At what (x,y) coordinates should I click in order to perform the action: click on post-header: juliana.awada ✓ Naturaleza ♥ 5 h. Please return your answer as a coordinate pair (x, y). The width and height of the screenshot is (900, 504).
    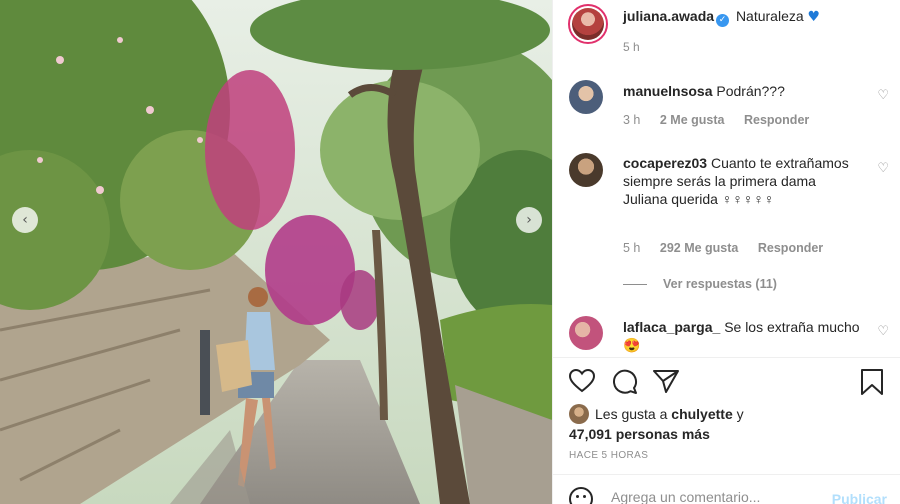
    Looking at the image, I should click on (726, 30).